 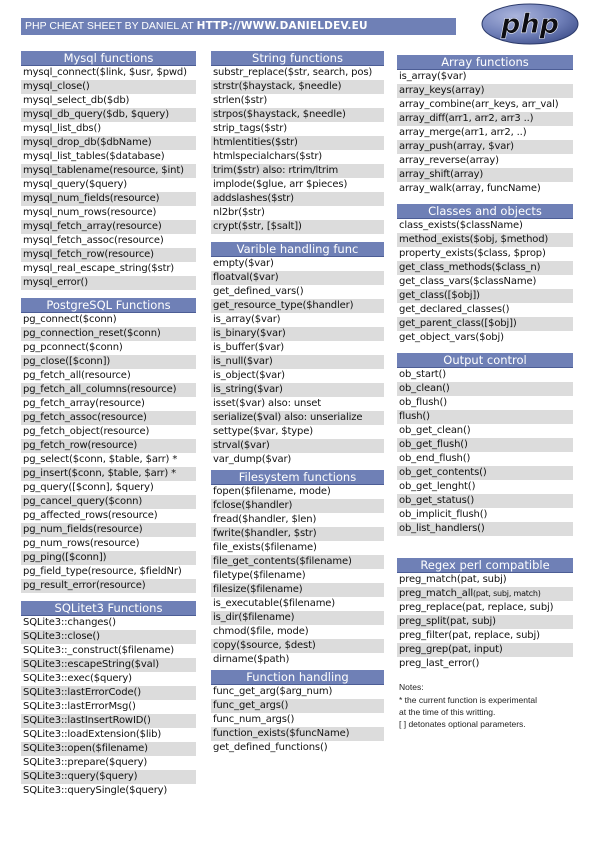 I want to click on section-title: PostgreSQL Functions, so click(x=108, y=305).